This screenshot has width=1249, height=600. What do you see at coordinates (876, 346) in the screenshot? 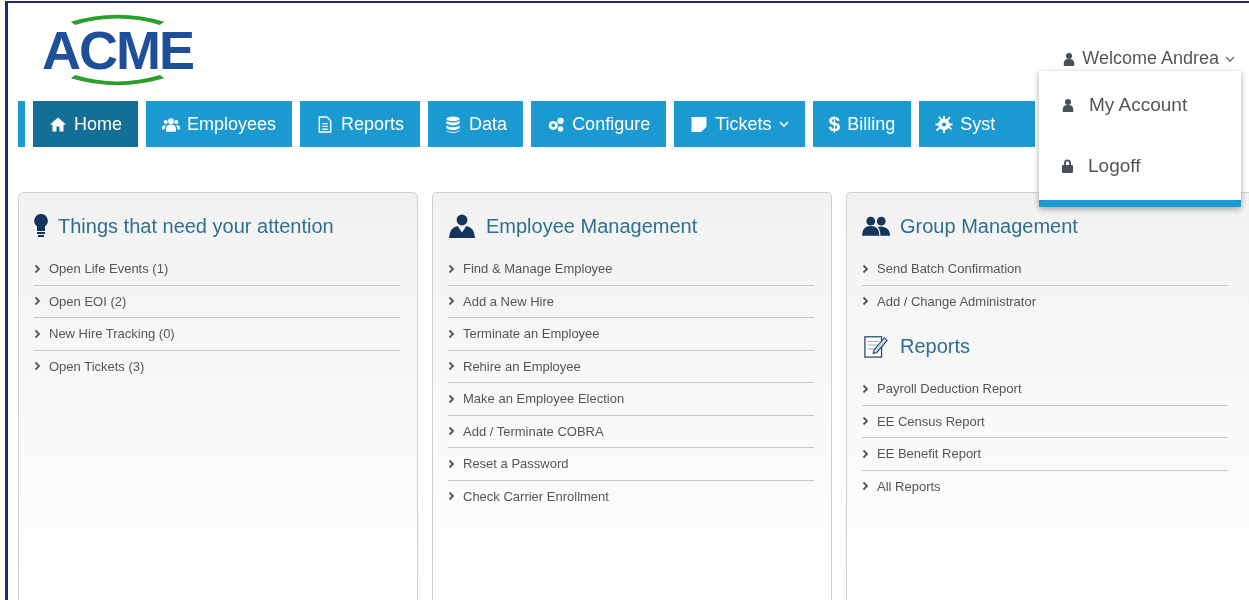
I see `notepad-pencil-icon` at bounding box center [876, 346].